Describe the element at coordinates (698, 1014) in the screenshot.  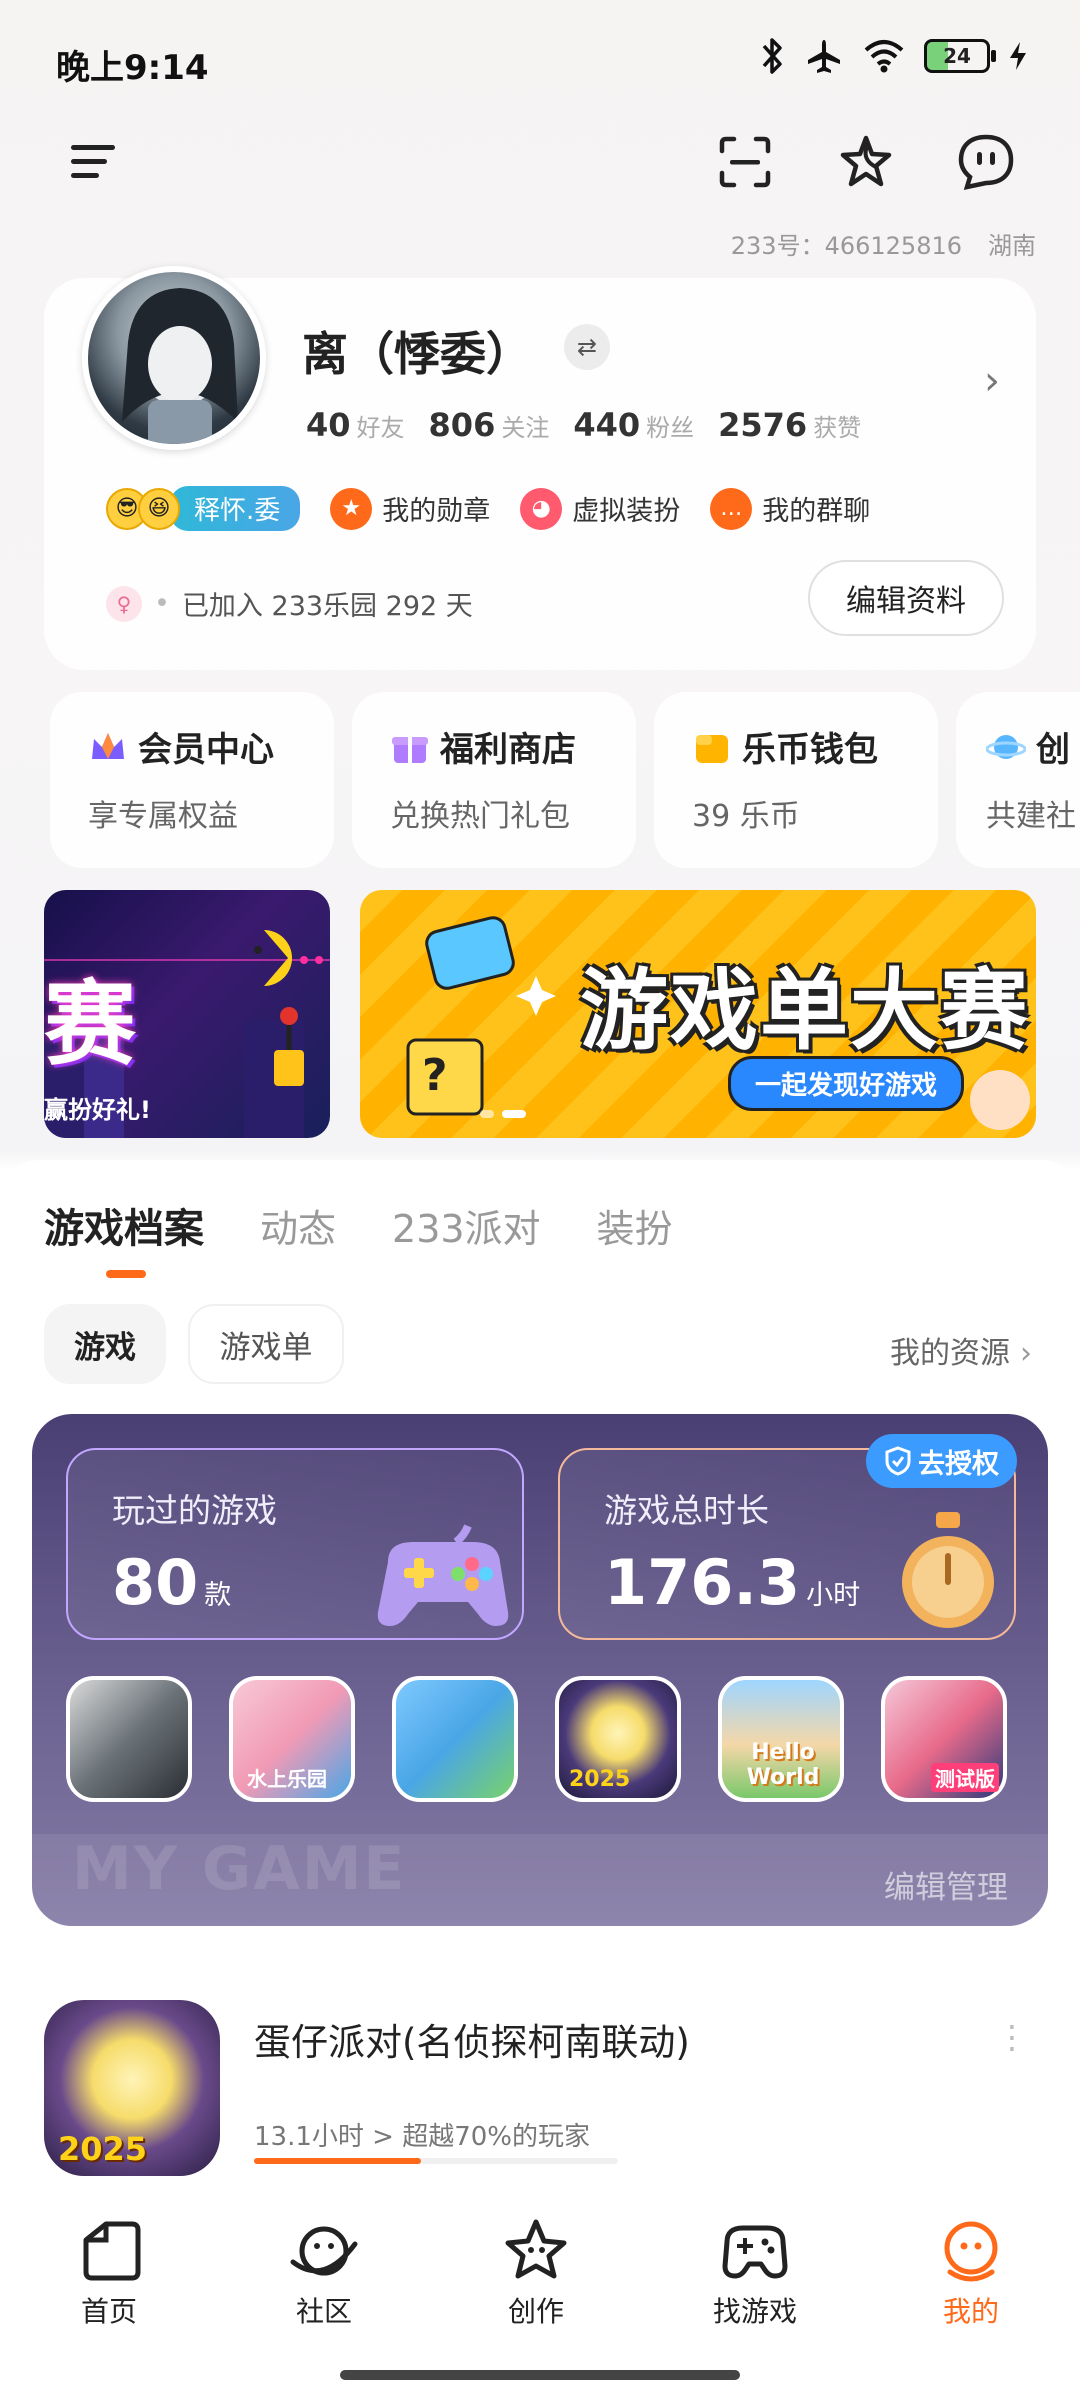
I see `event-banner-game-list: ? 游戏单大赛 一起发现好游戏` at that location.